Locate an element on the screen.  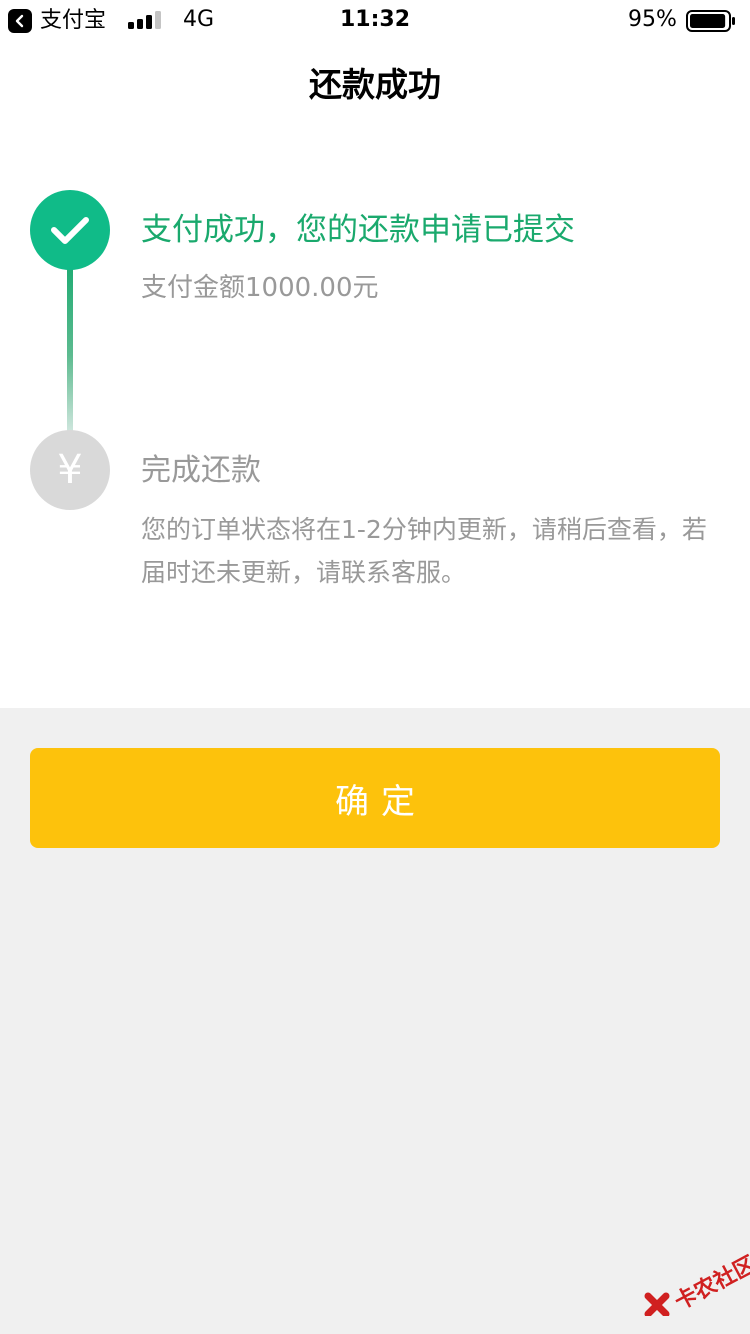
yen-icon: ¥ is located at coordinates (70, 470).